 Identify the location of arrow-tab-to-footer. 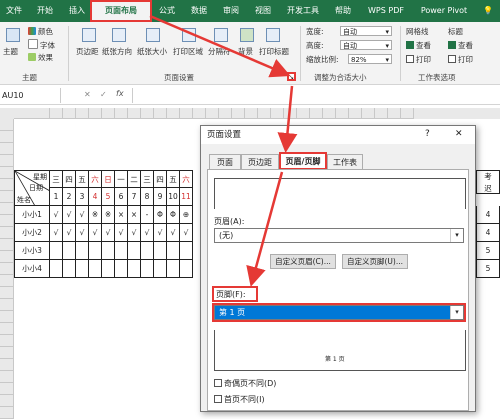
(265, 229).